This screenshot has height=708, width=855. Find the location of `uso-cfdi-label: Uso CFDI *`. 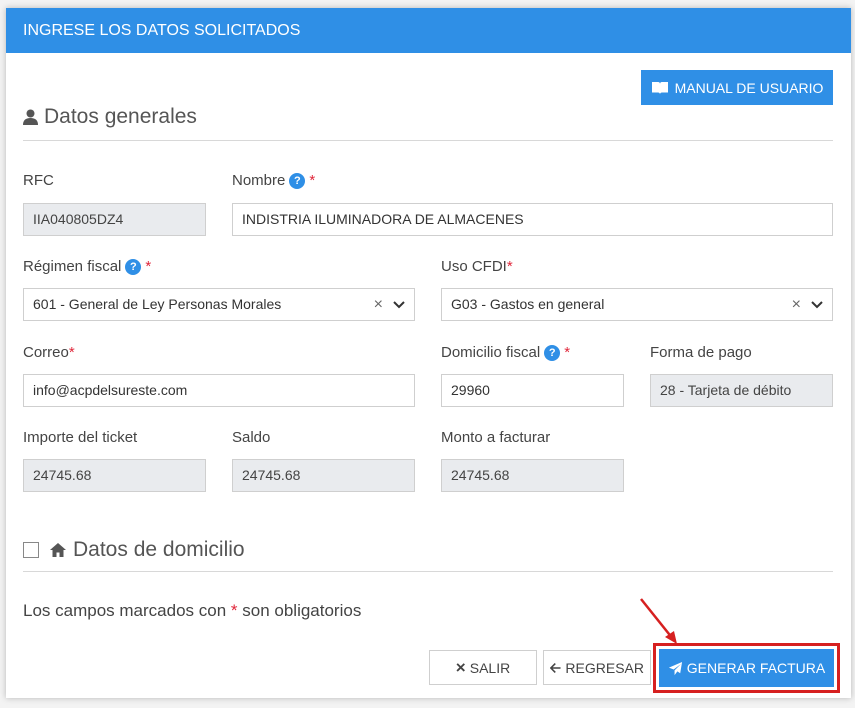

uso-cfdi-label: Uso CFDI * is located at coordinates (477, 266).